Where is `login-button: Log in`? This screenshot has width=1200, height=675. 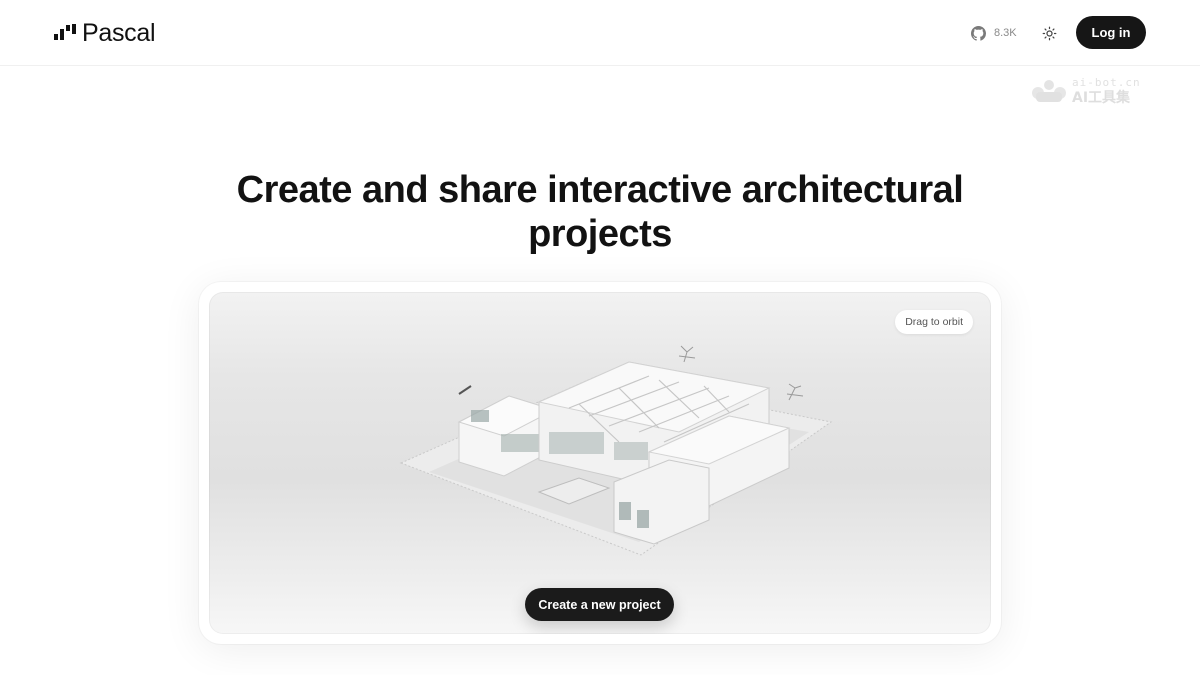
login-button: Log in is located at coordinates (1111, 32).